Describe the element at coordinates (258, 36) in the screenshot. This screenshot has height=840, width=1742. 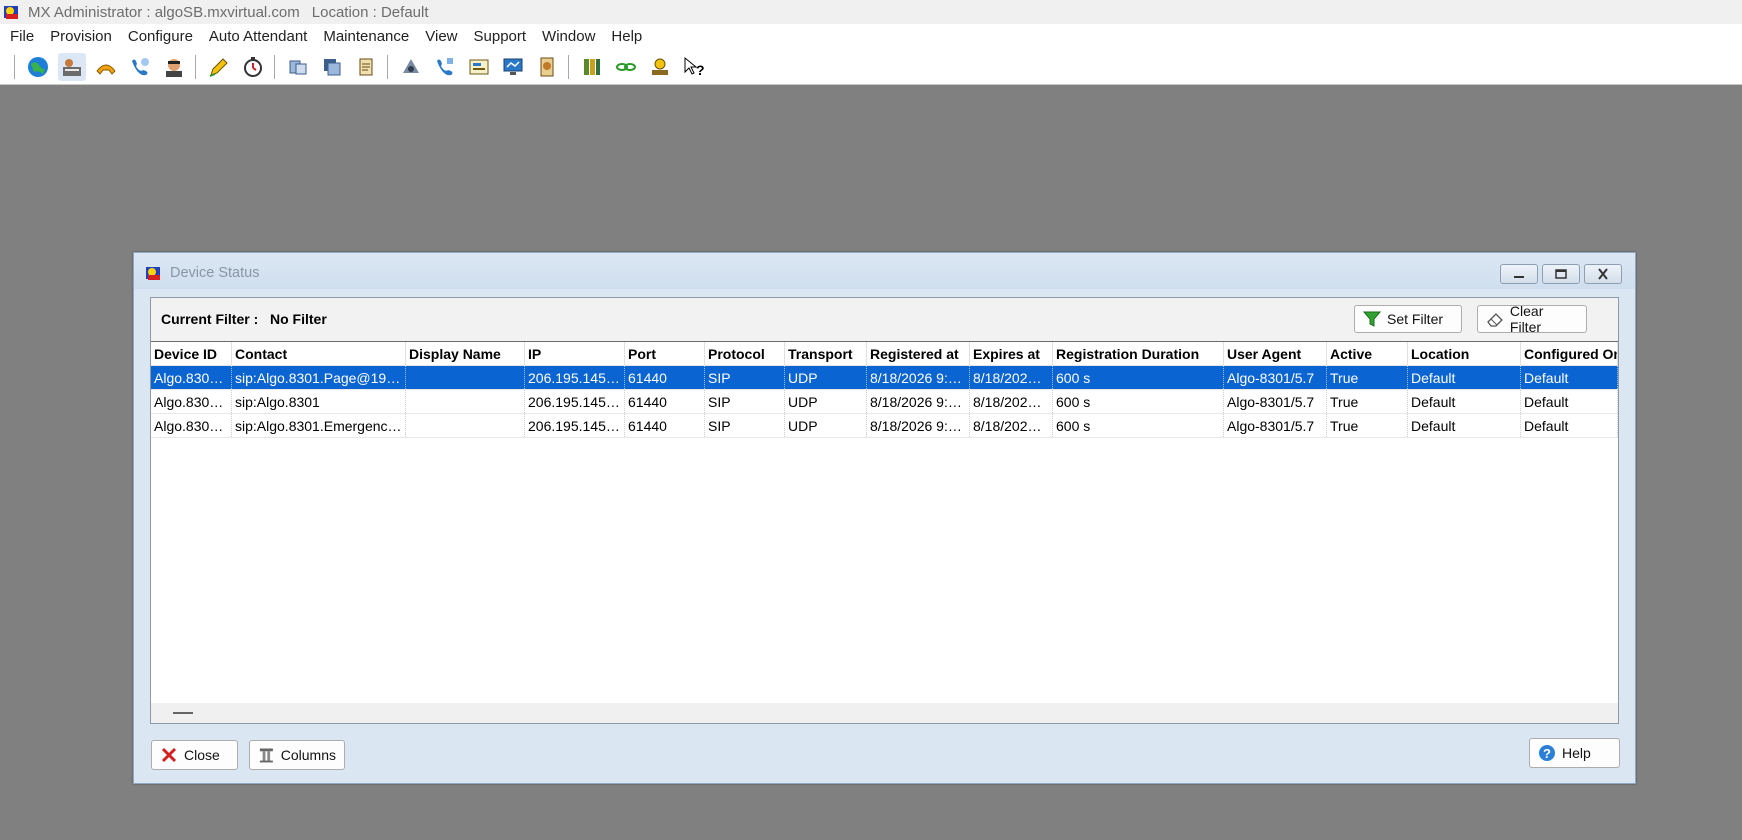
I see `menu-auto-attendant: Auto Attendant` at that location.